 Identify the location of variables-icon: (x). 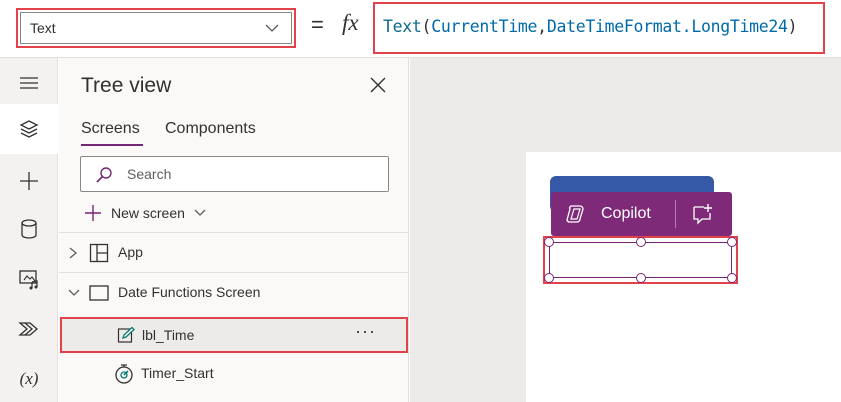
(29, 378).